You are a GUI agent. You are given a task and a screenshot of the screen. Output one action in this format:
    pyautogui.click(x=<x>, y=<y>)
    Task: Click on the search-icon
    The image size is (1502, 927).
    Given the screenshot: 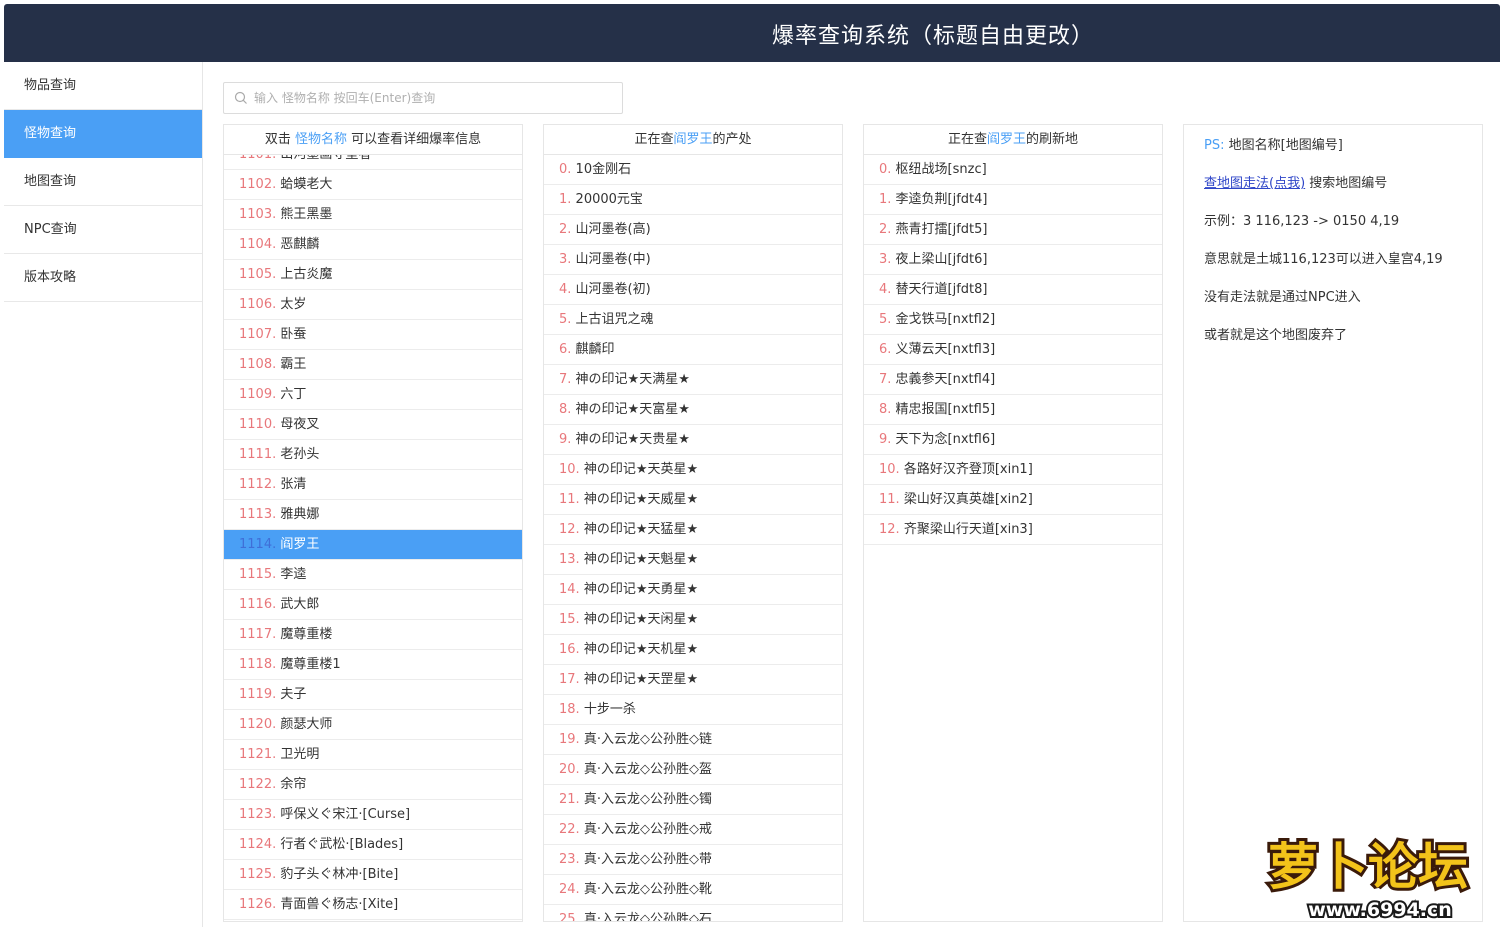 What is the action you would take?
    pyautogui.click(x=240, y=97)
    